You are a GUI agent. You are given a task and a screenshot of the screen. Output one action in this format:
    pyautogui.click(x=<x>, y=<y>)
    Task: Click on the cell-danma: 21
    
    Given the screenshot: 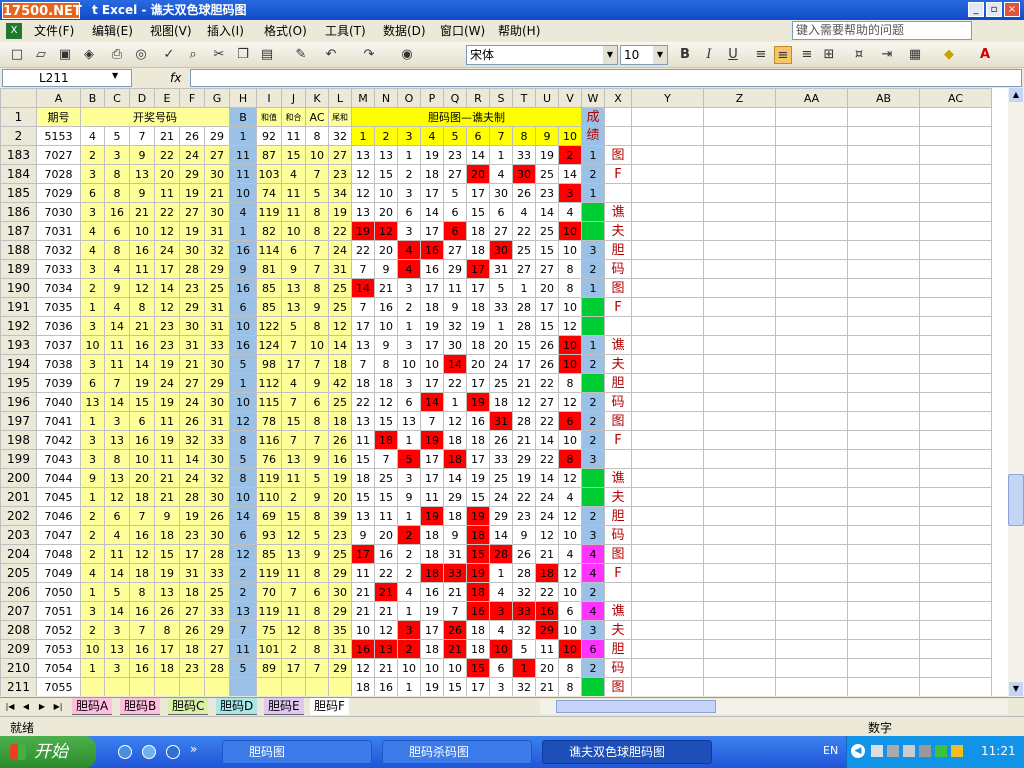 What is the action you would take?
    pyautogui.click(x=547, y=554)
    